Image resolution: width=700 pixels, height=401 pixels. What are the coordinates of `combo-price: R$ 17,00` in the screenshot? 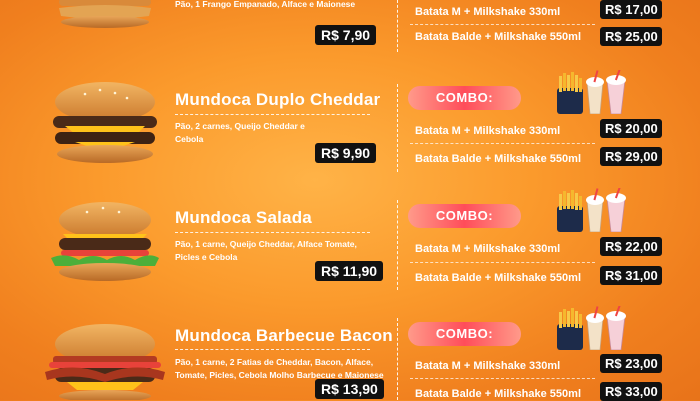 It's located at (631, 9).